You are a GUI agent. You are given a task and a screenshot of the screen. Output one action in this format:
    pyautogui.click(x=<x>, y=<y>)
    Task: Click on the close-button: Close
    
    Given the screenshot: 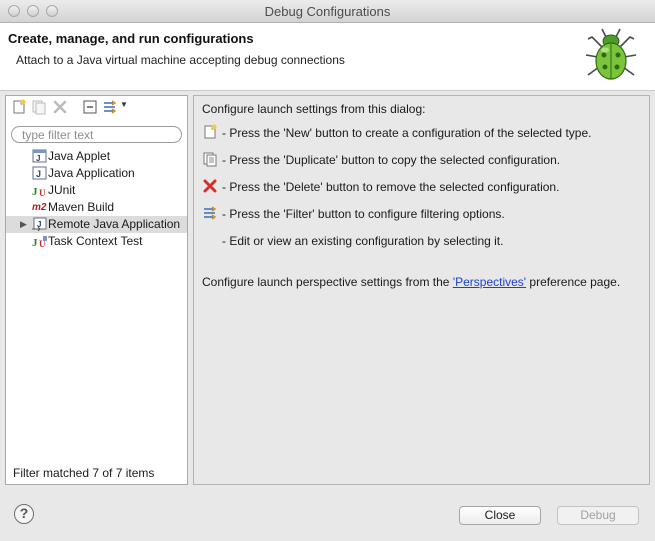 What is the action you would take?
    pyautogui.click(x=500, y=515)
    